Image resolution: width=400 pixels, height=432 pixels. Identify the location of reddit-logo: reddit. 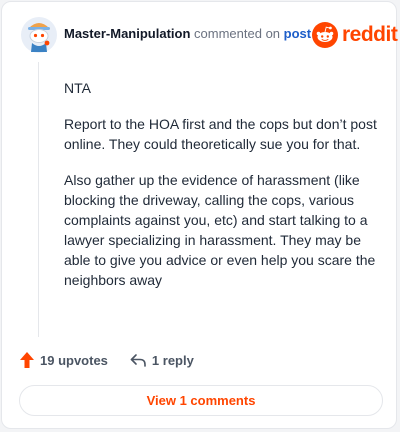
(355, 35).